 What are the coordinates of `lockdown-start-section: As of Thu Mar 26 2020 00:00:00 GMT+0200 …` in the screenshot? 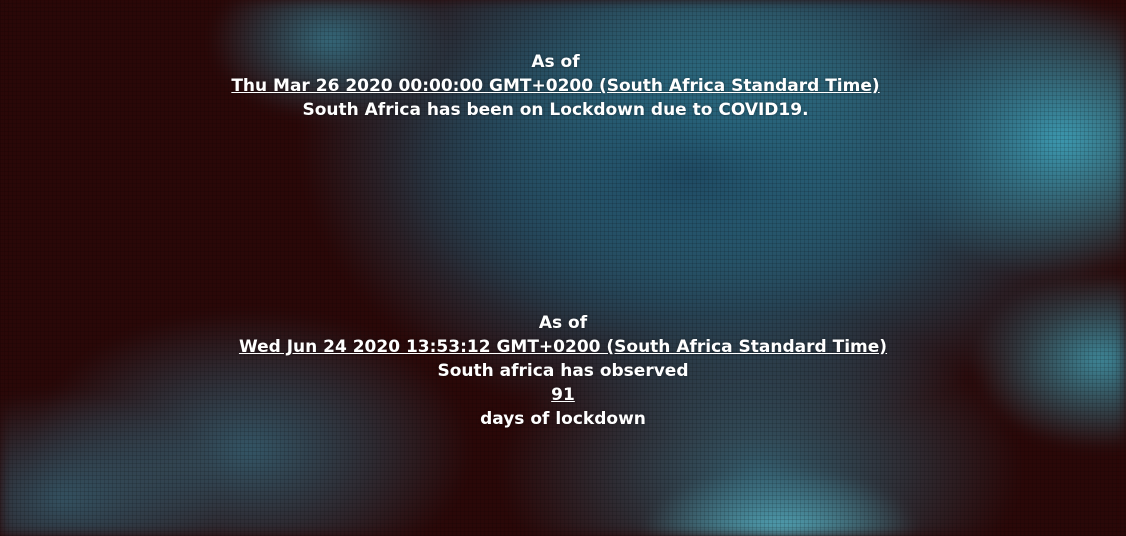 It's located at (555, 86).